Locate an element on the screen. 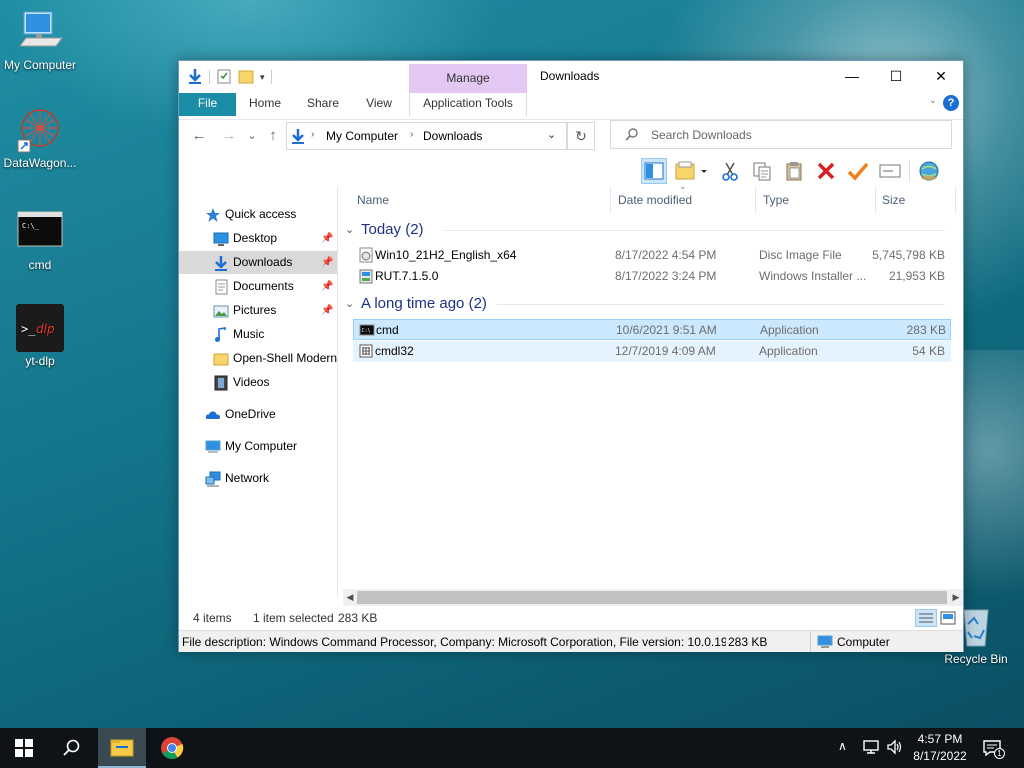  file-description-size: 283 KB is located at coordinates (748, 642).